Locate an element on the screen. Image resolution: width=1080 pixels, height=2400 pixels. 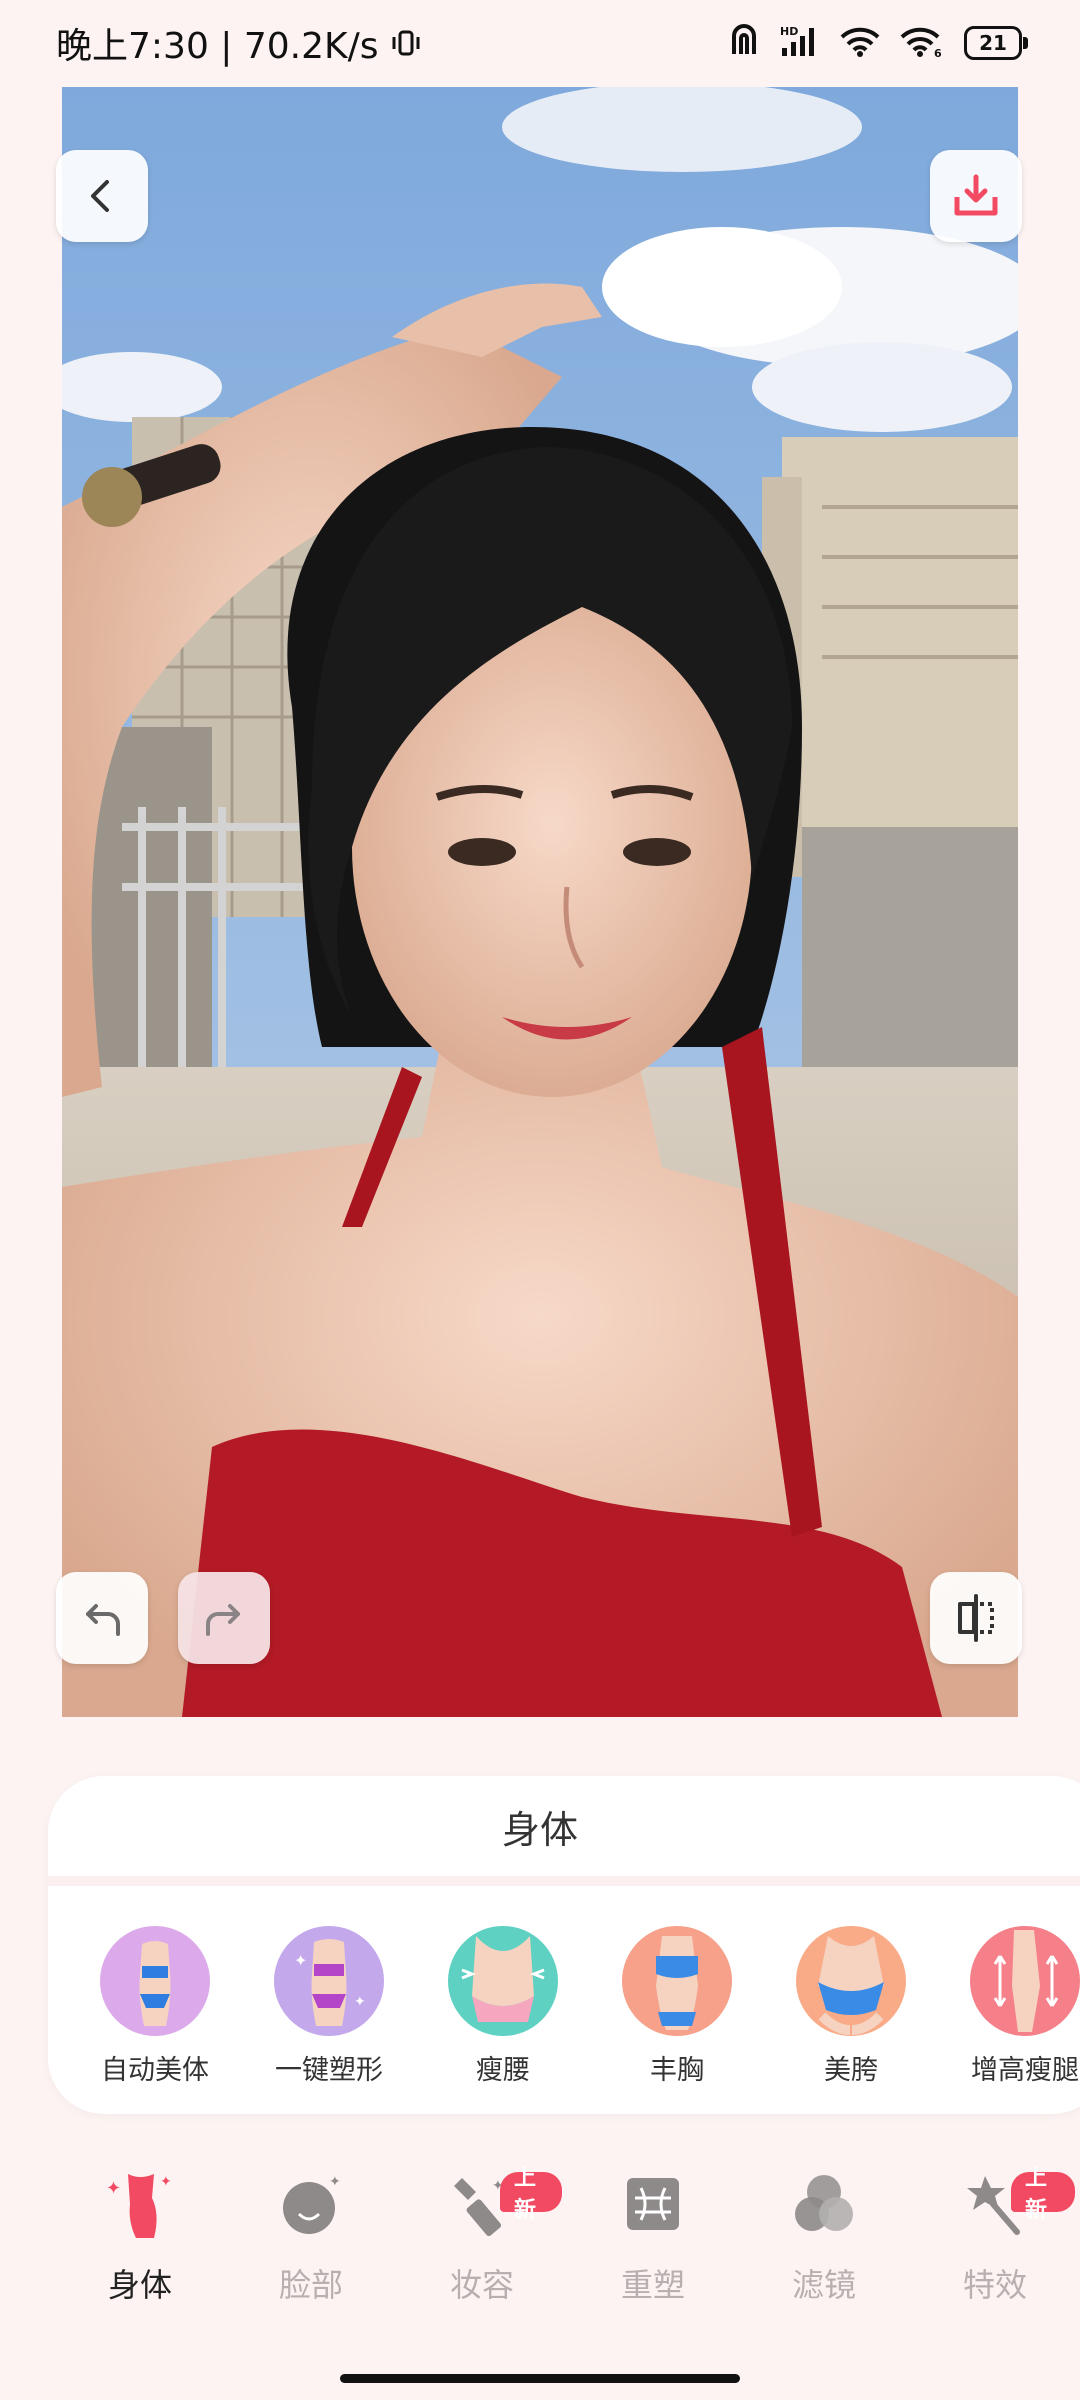
bust-icon is located at coordinates (677, 1981).